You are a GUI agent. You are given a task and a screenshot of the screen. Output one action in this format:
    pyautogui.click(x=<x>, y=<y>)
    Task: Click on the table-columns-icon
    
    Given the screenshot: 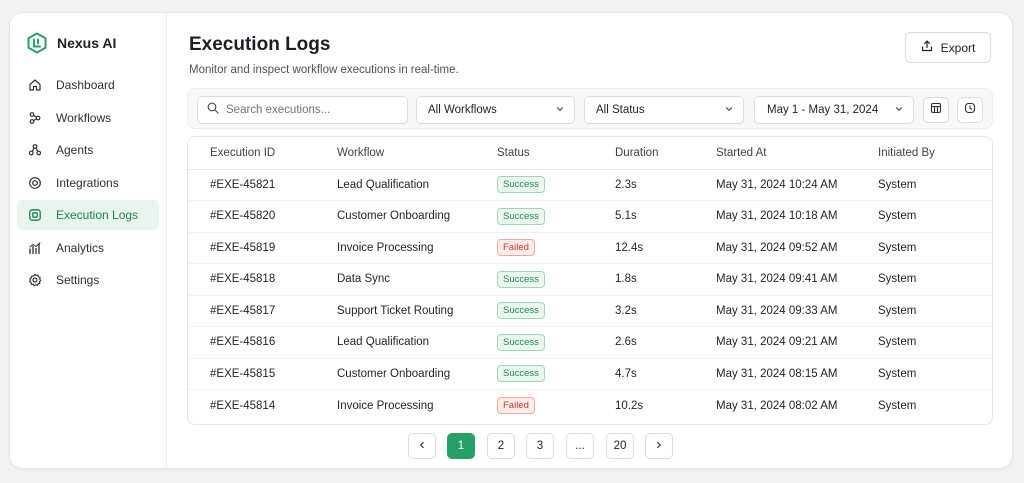 What is the action you would take?
    pyautogui.click(x=936, y=110)
    